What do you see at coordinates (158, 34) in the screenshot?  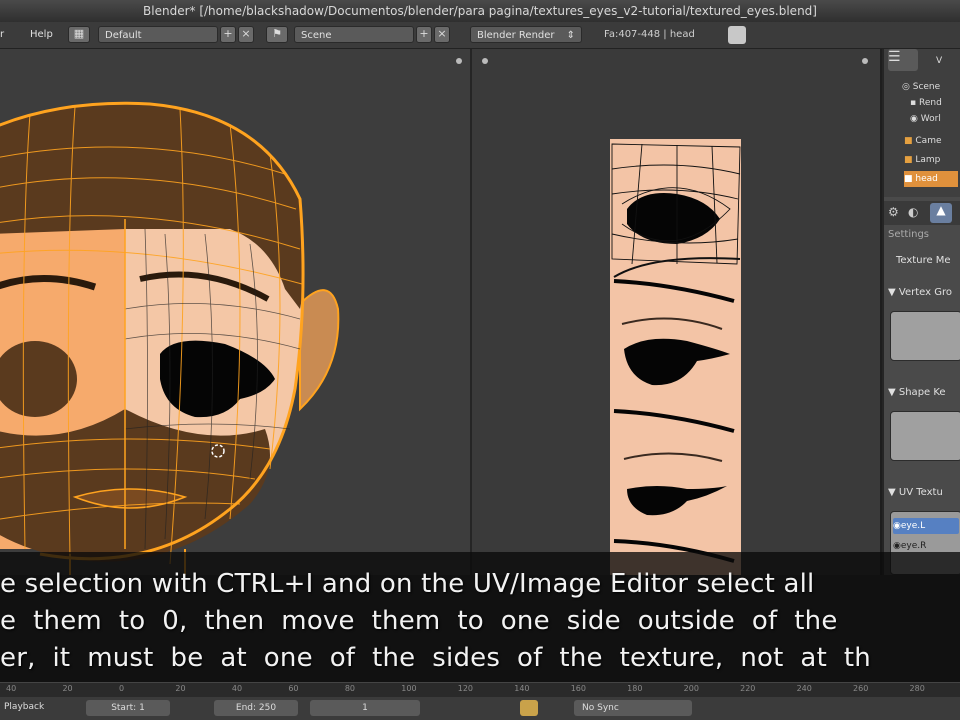 I see `layout-field: Default` at bounding box center [158, 34].